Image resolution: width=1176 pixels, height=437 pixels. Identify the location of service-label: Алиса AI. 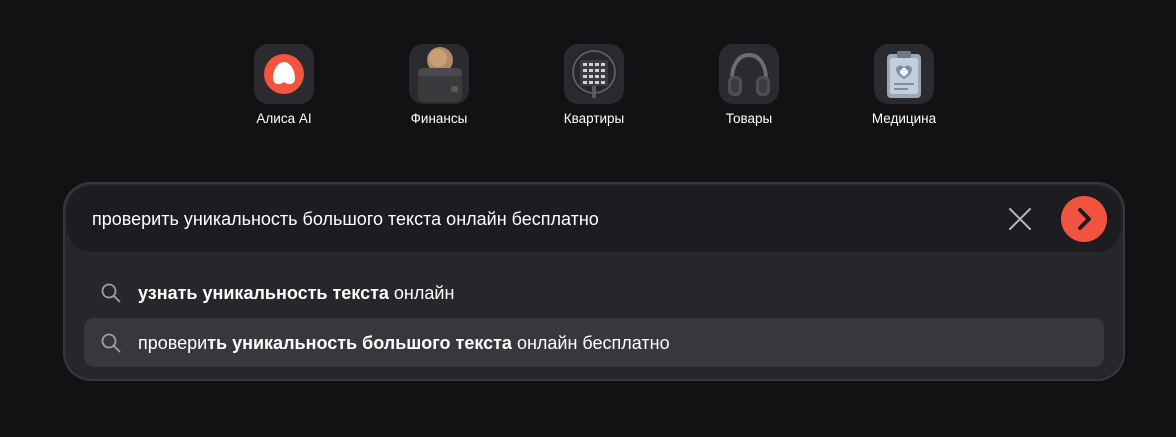
(284, 118).